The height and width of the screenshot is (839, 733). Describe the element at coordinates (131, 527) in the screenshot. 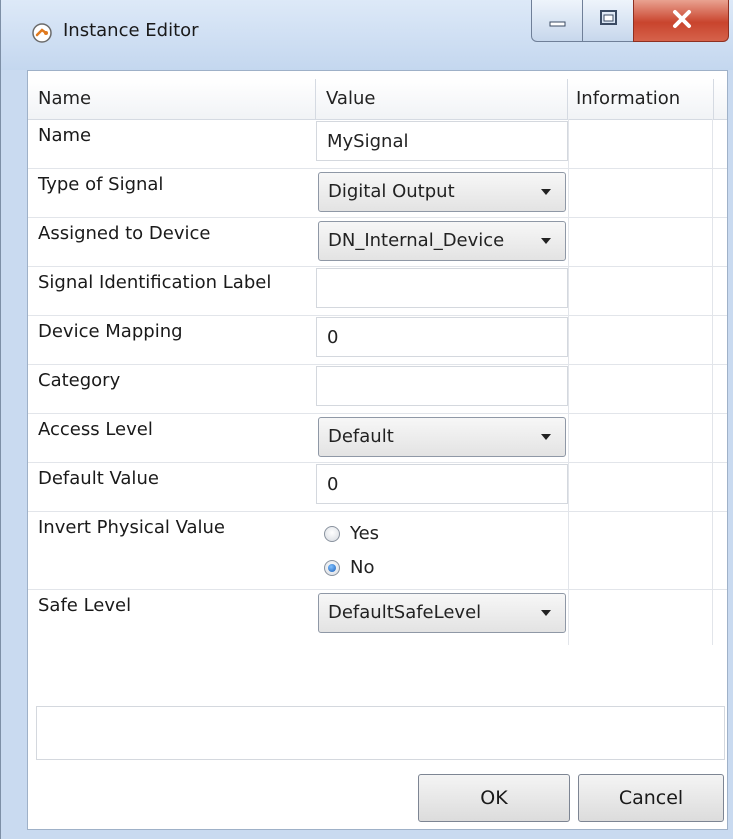

I see `property-label: Invert Physical Value` at that location.